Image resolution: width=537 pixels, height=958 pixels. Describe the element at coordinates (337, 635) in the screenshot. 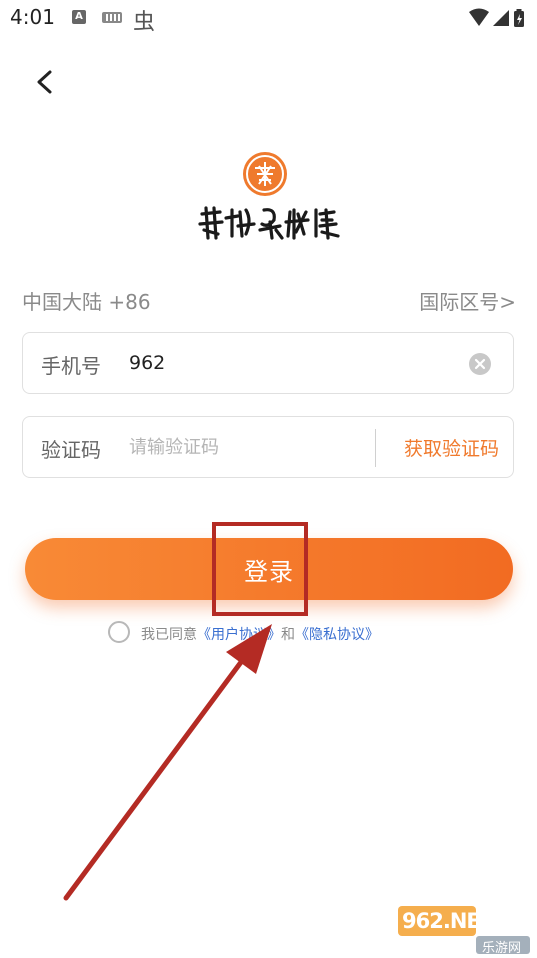

I see `privacy-agreement-link: 《隐私协议》` at that location.